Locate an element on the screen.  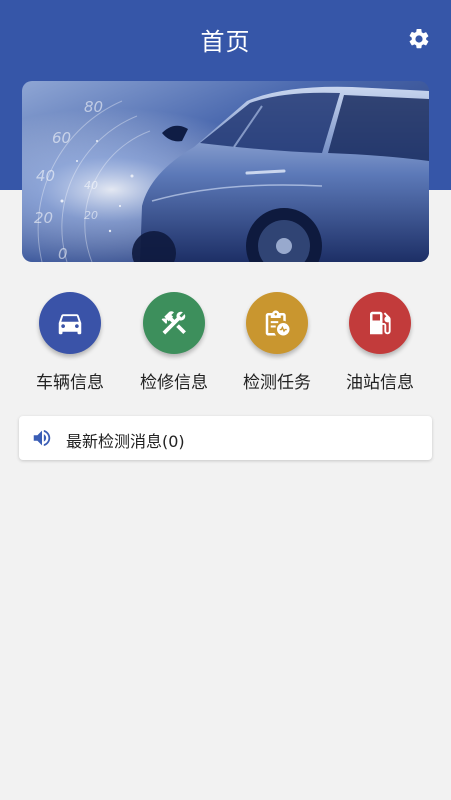
menu-label: 车辆信息 is located at coordinates (70, 383).